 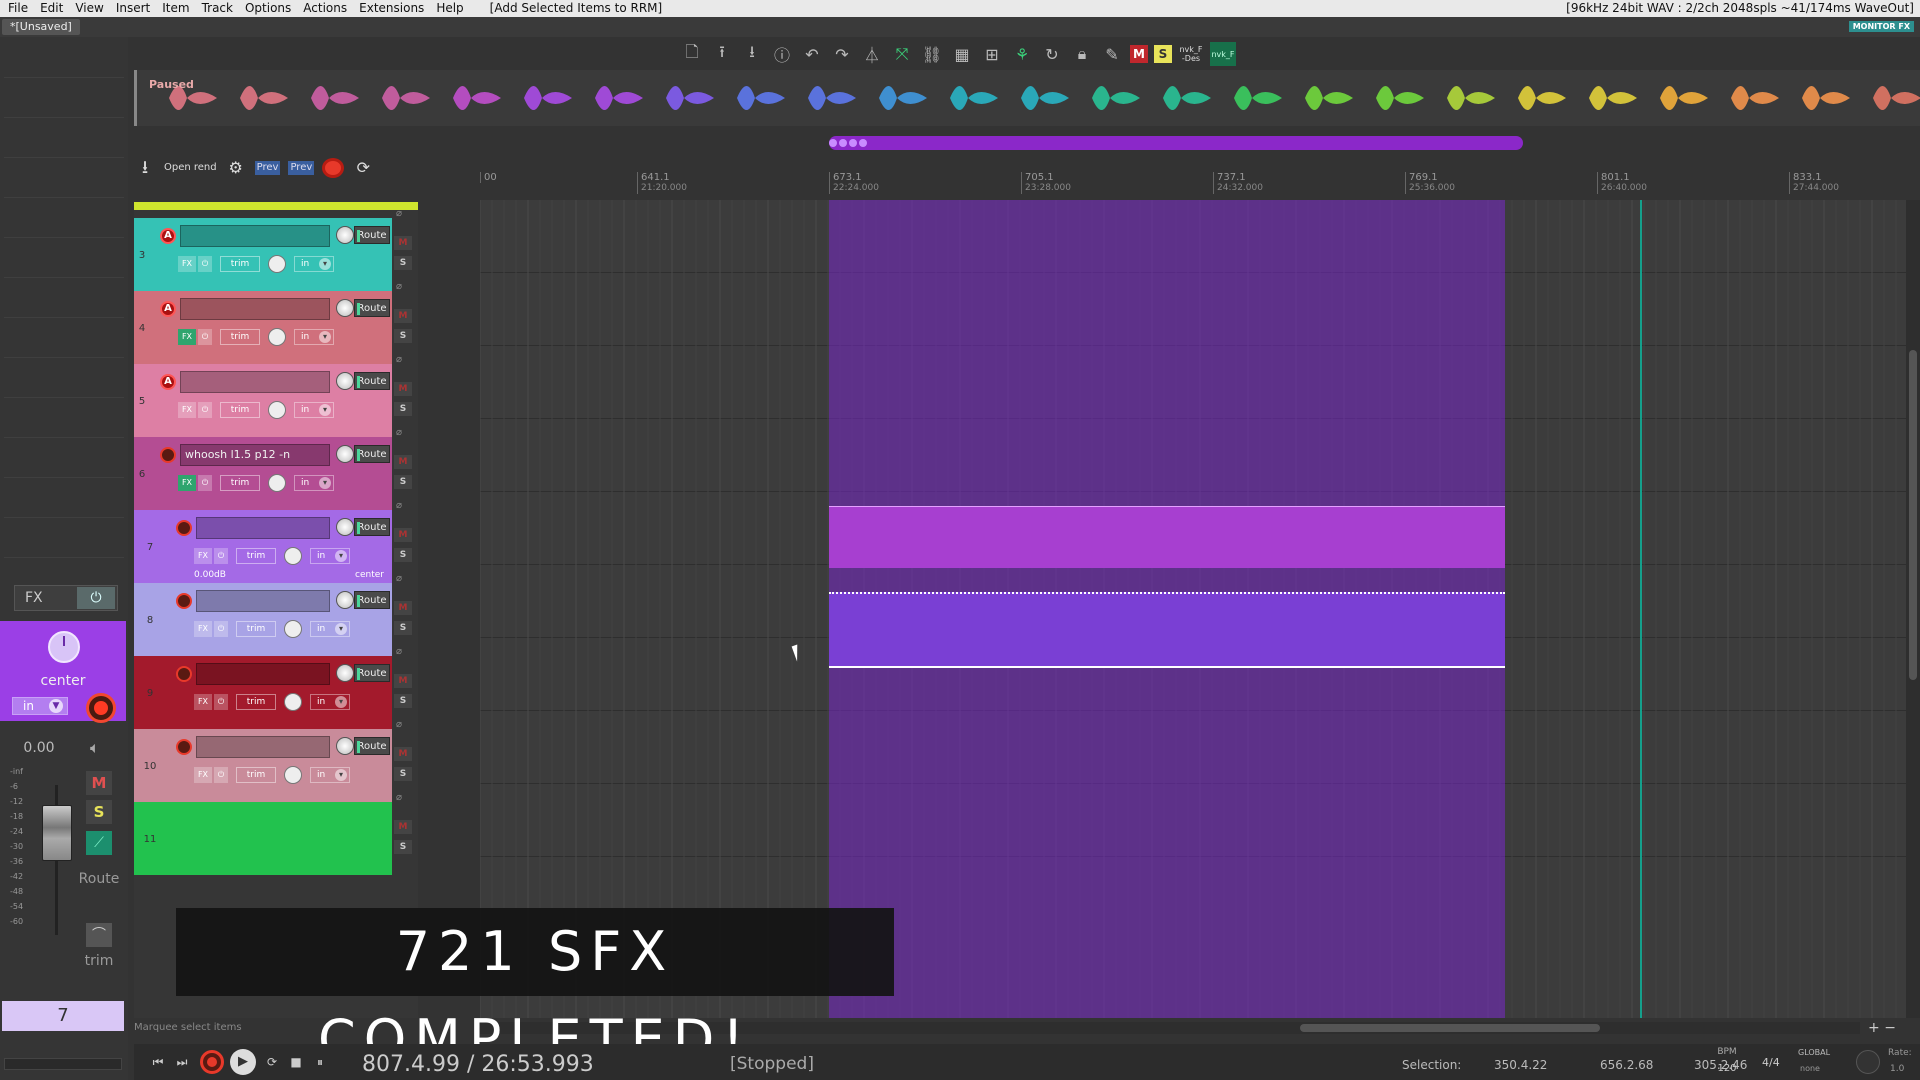 What do you see at coordinates (1139, 54) in the screenshot?
I see `script-m-button: M` at bounding box center [1139, 54].